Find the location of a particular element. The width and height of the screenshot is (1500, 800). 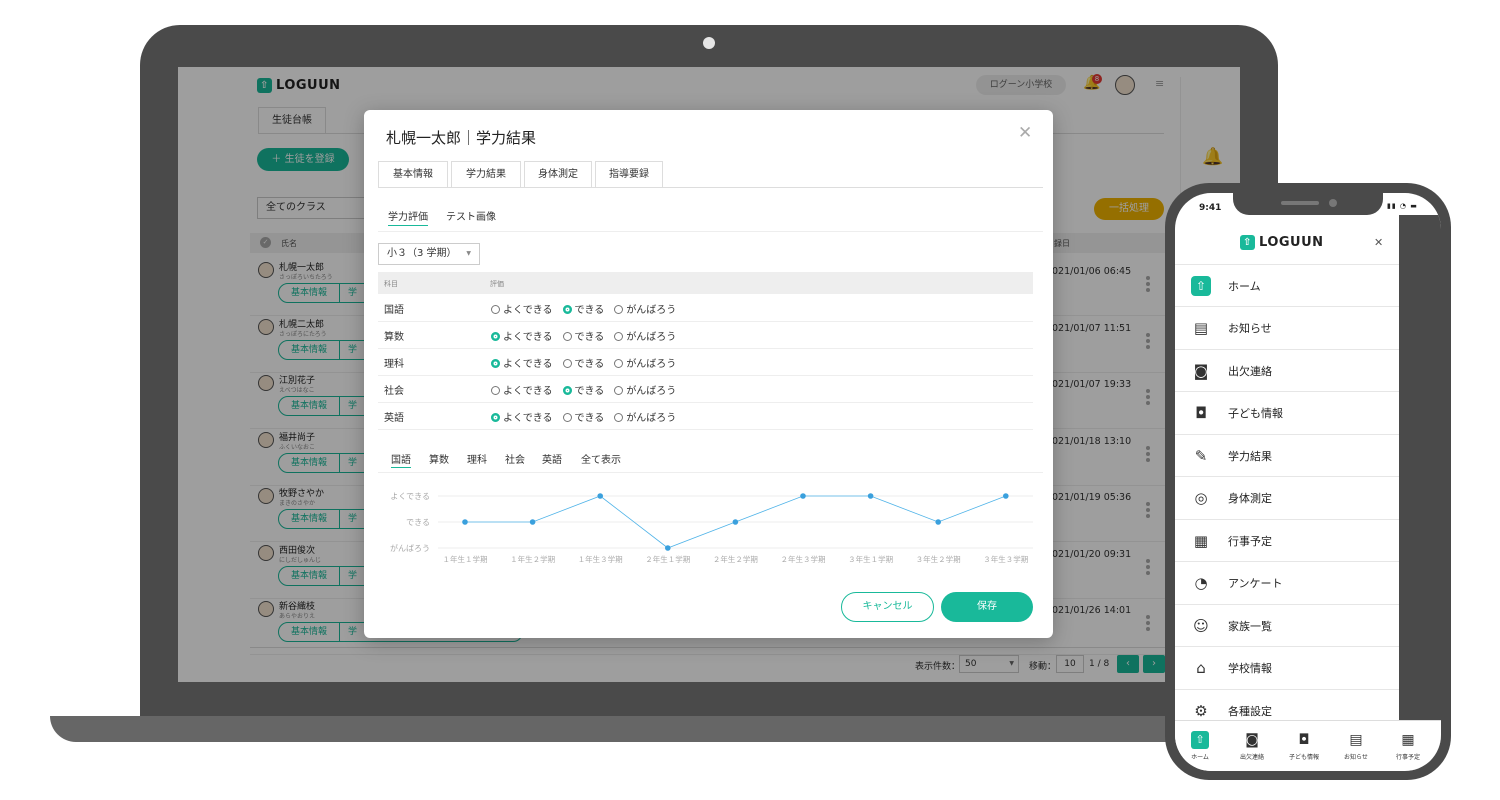

tab-basic-info: 基本情報 is located at coordinates (413, 174).